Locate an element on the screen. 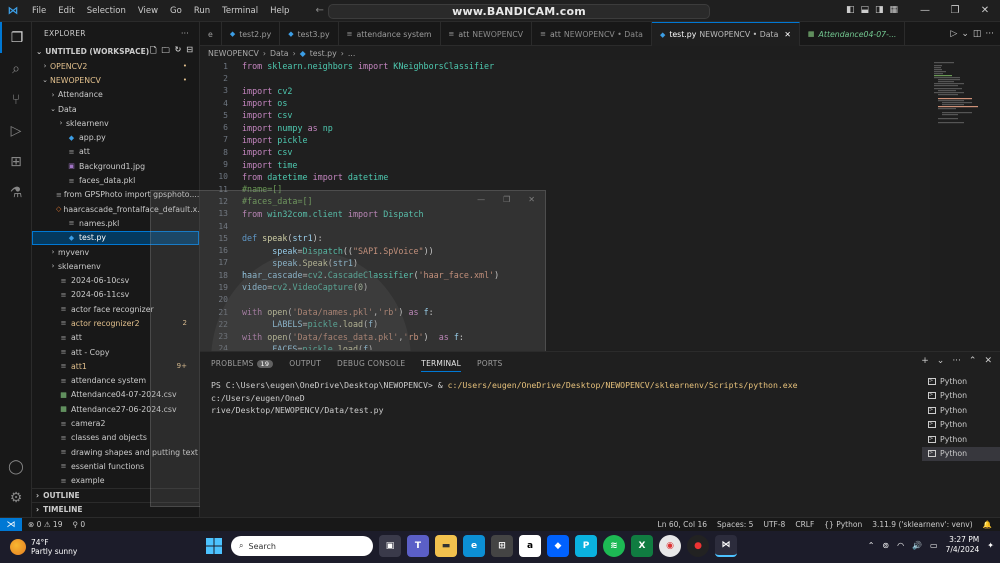 This screenshot has width=1000, height=563. copilot-icon: ✦ is located at coordinates (990, 545).